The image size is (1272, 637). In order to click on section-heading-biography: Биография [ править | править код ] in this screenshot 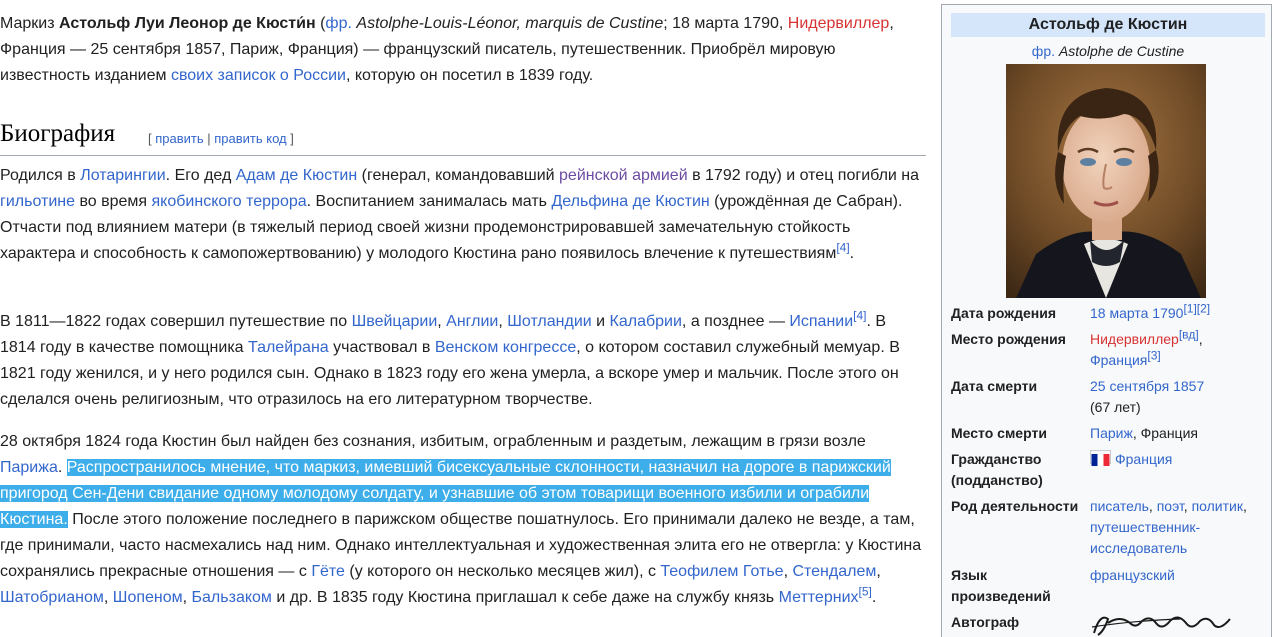, I will do `click(463, 137)`.